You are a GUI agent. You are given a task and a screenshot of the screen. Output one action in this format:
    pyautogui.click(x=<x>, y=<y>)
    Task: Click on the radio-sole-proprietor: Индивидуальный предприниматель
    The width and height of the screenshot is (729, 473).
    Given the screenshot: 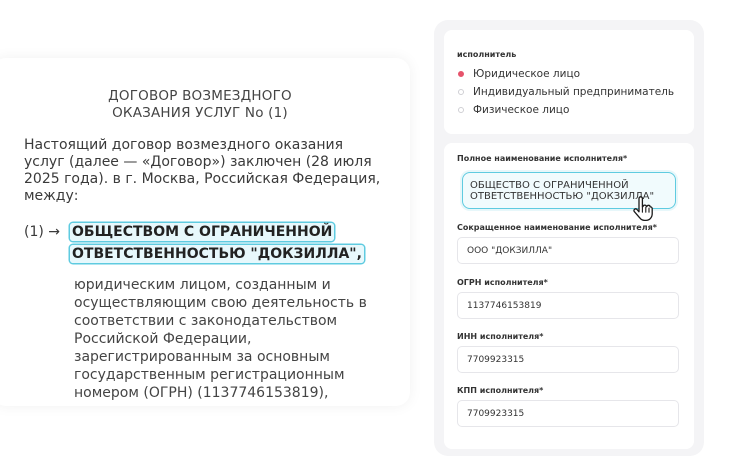 What is the action you would take?
    pyautogui.click(x=566, y=92)
    